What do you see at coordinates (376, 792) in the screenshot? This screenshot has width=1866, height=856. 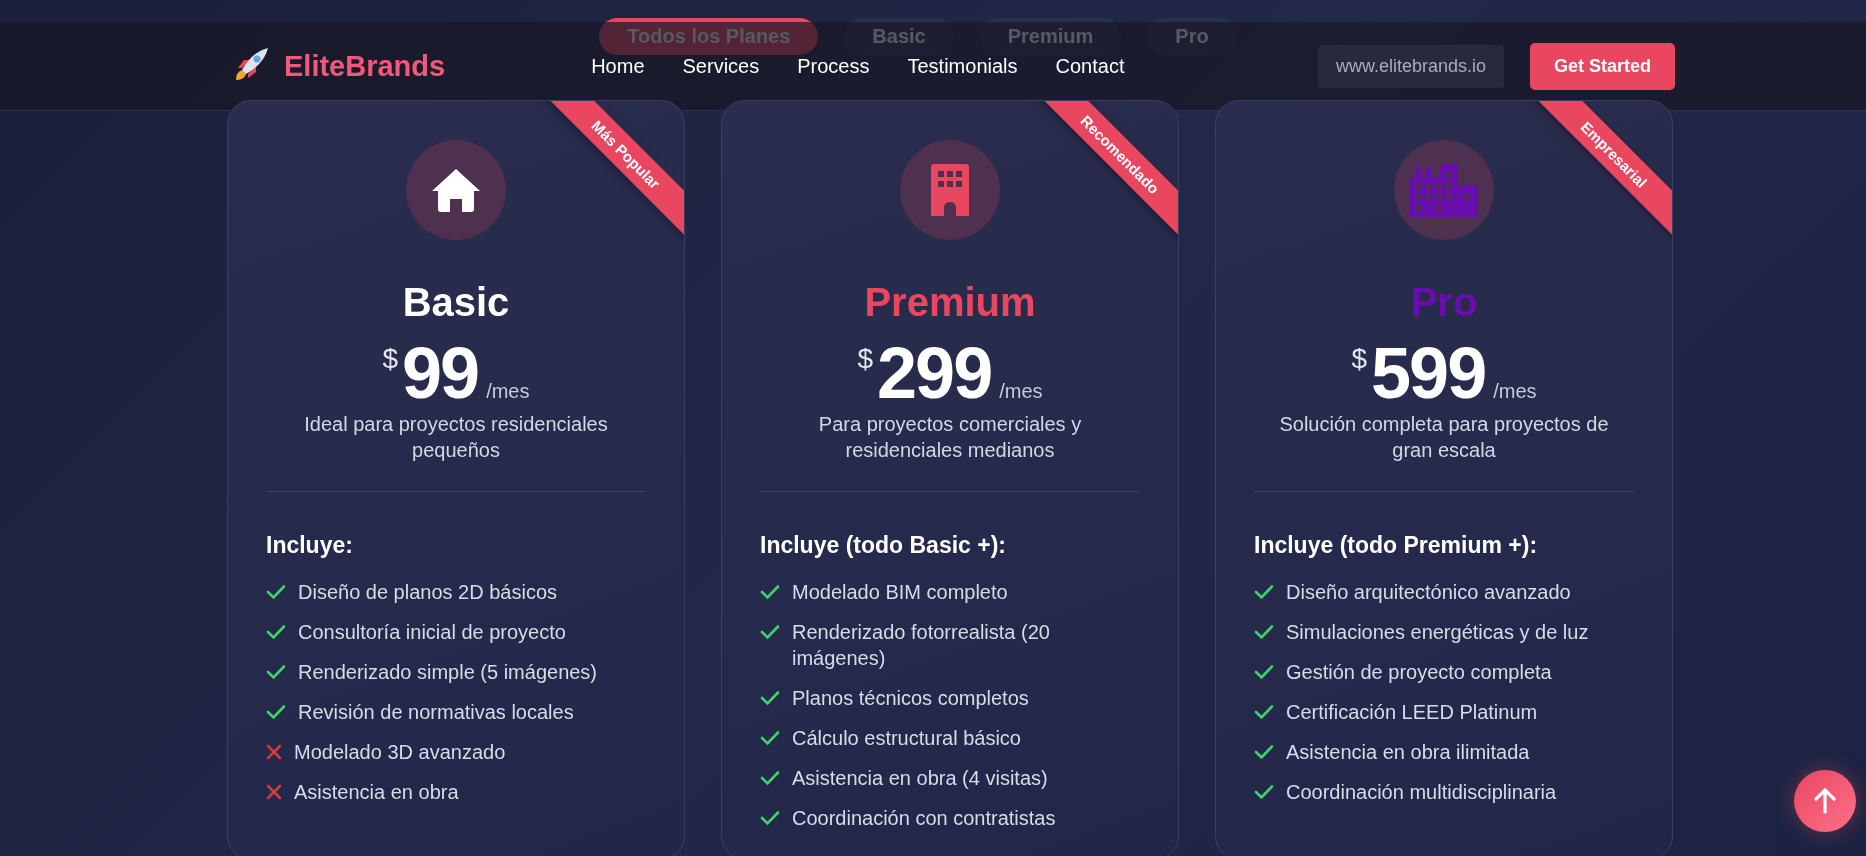 I see `feature-text: Asistencia en obra` at bounding box center [376, 792].